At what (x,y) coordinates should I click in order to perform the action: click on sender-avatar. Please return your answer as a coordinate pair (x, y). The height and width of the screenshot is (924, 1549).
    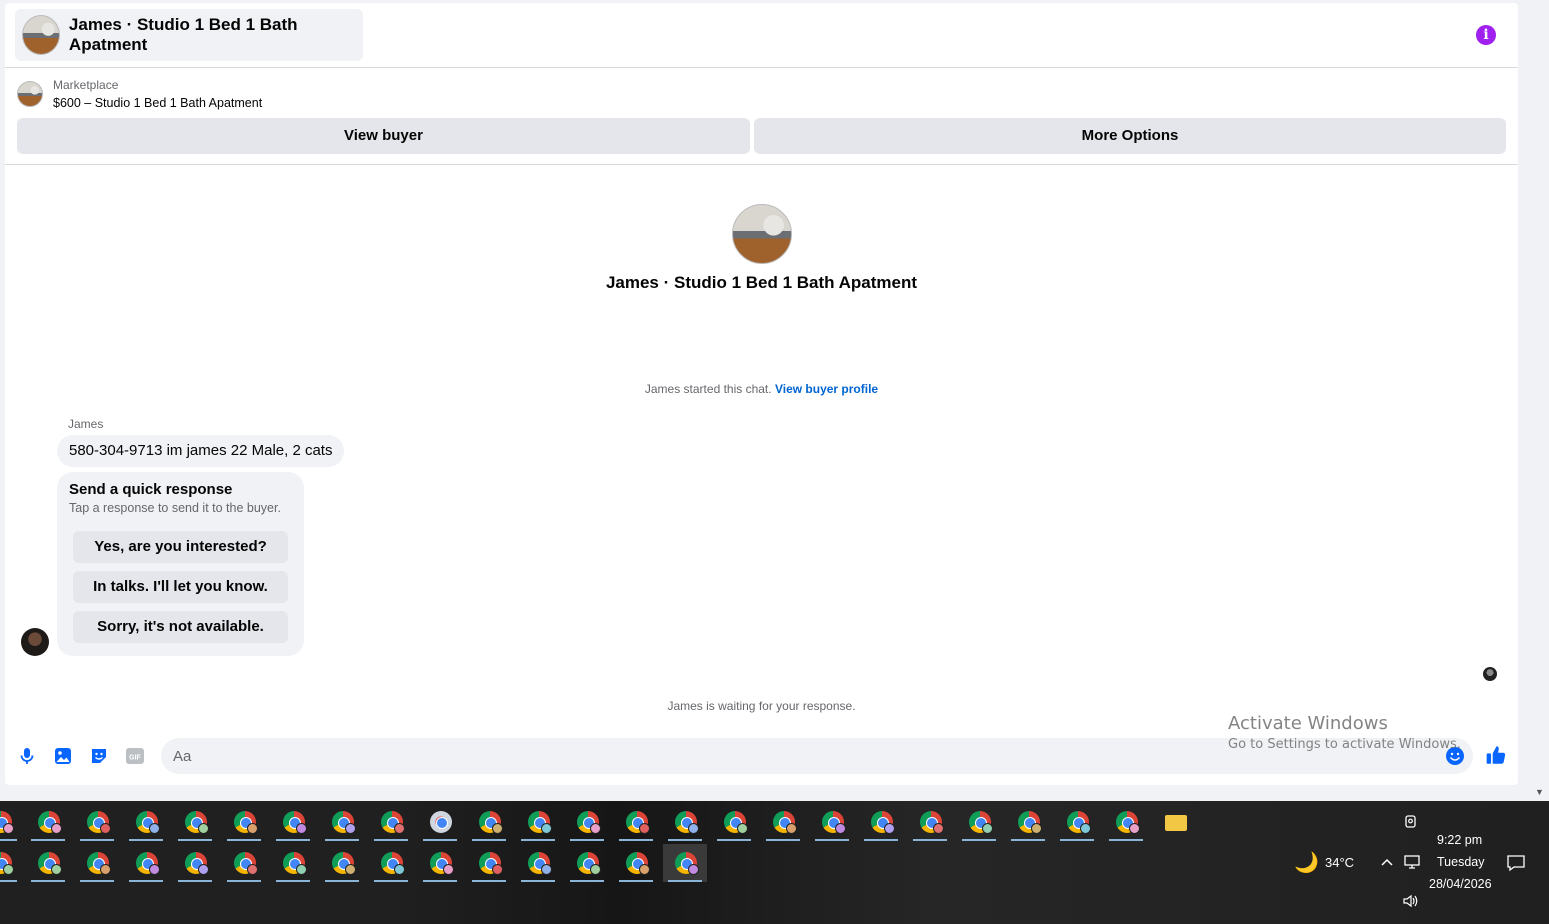
    Looking at the image, I should click on (35, 642).